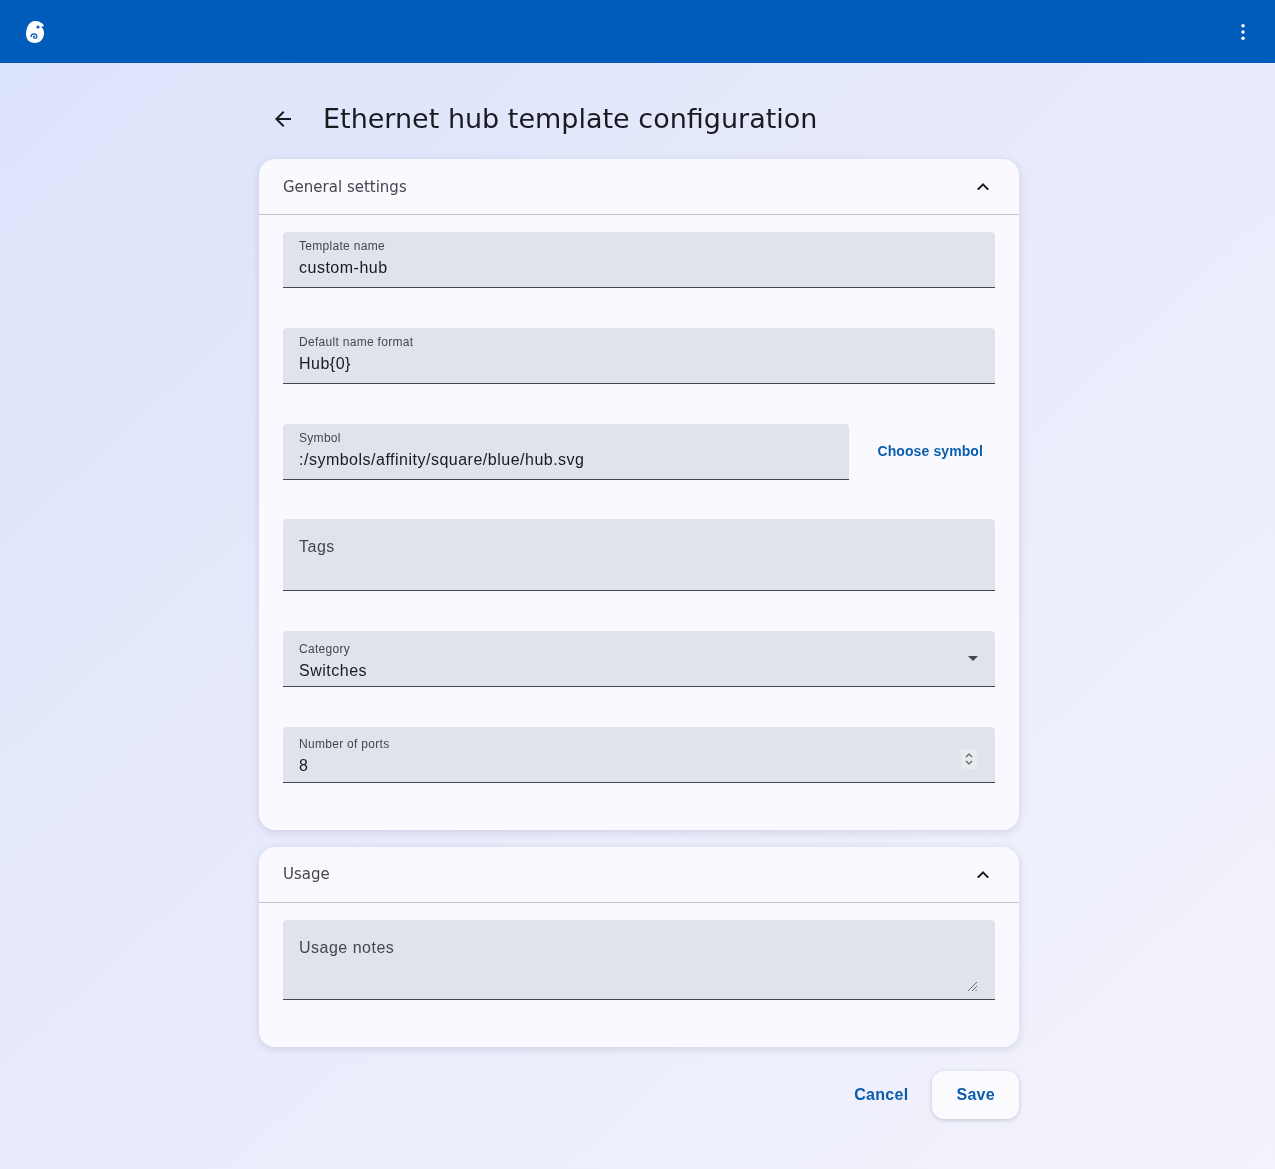 This screenshot has width=1275, height=1169. What do you see at coordinates (969, 759) in the screenshot?
I see `spinner-arrows-icon` at bounding box center [969, 759].